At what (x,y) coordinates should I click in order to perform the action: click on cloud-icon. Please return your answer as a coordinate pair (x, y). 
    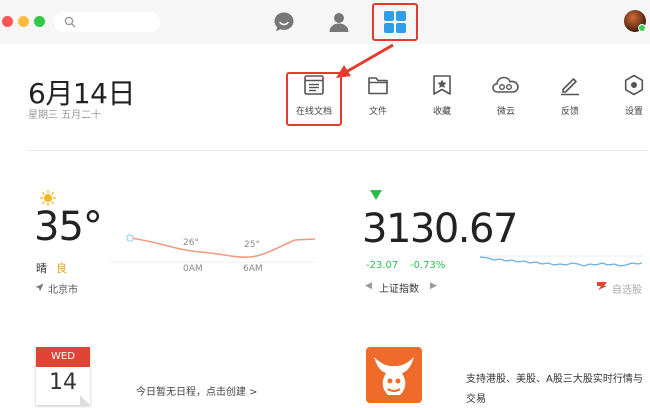
    Looking at the image, I should click on (505, 84).